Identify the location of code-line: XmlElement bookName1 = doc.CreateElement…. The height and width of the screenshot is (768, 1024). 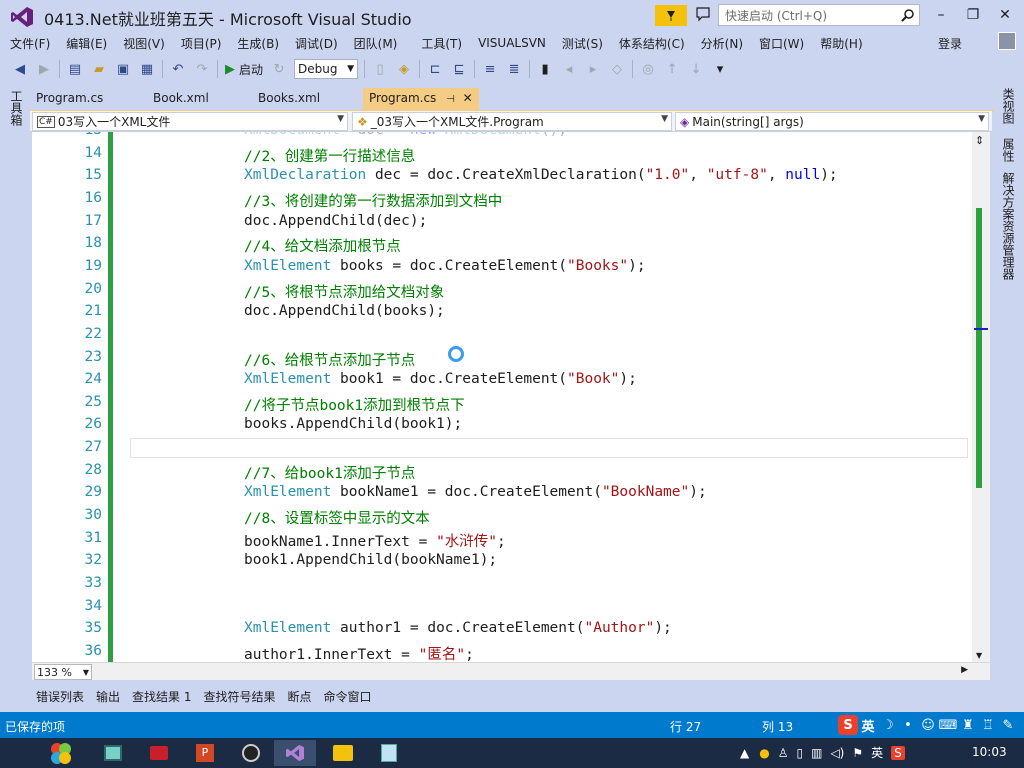
(475, 492).